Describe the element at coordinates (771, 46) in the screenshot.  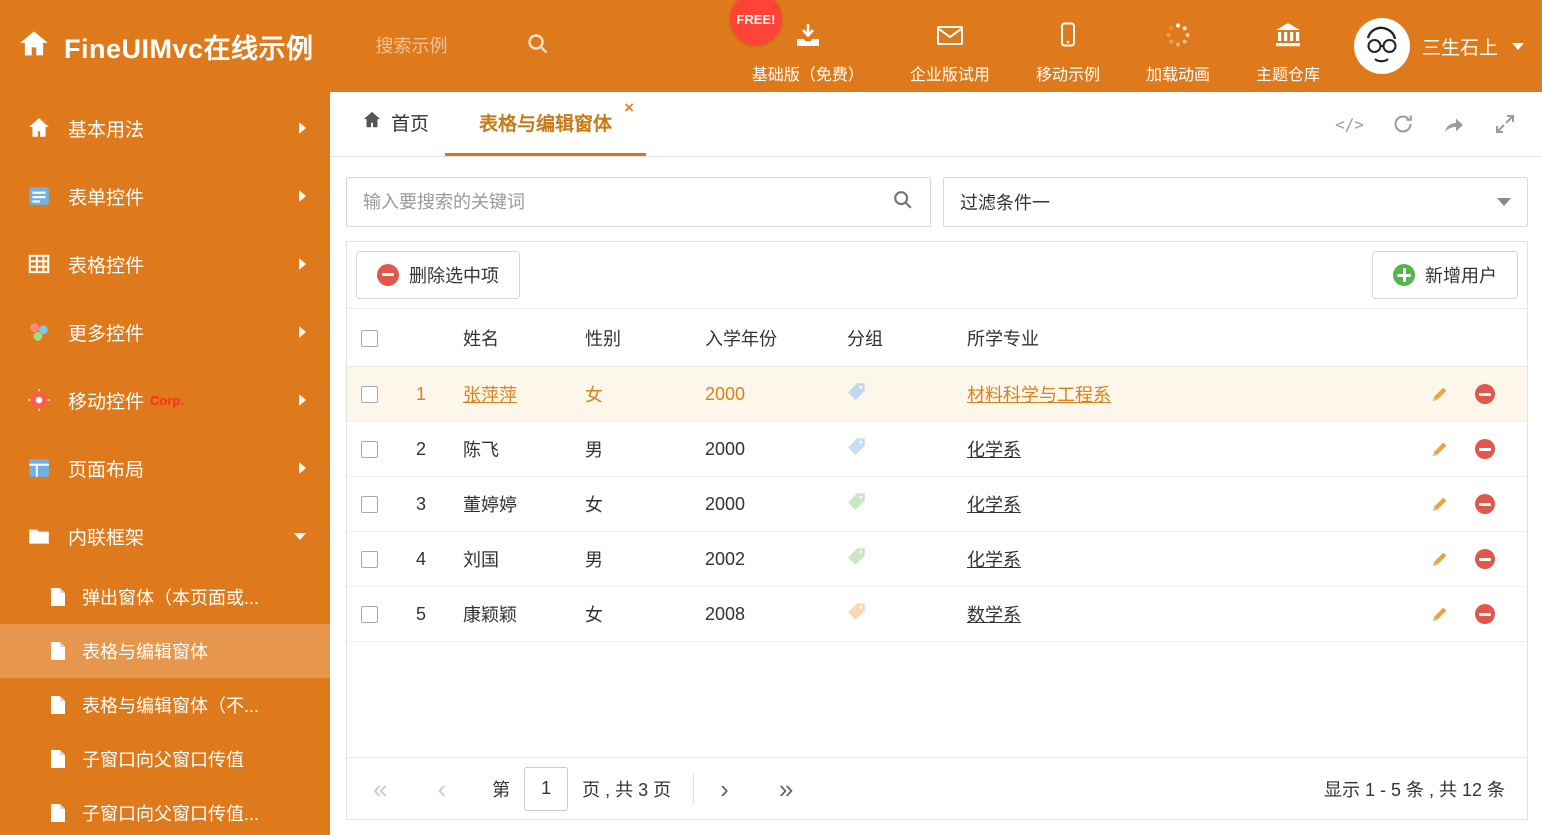
I see `app-header: FineUIMvc在线示例 FREE! 基础版（免费） 企业版试用 移动示例` at that location.